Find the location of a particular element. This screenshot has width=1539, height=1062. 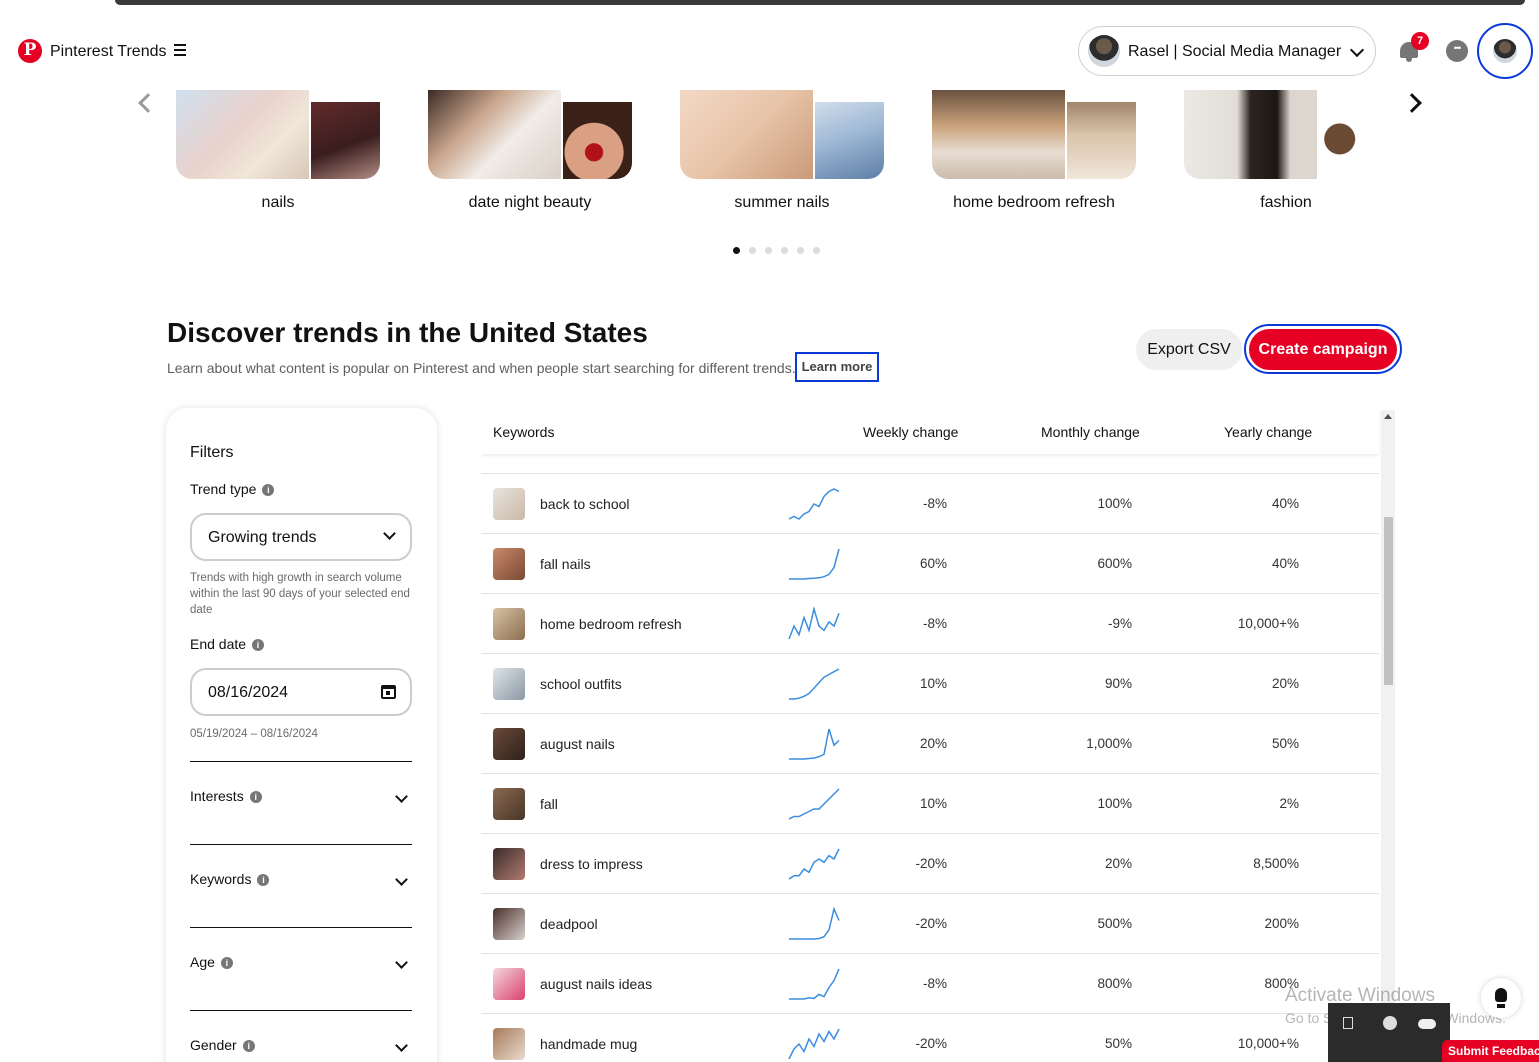

interests-filter: Interests i is located at coordinates (301, 782).